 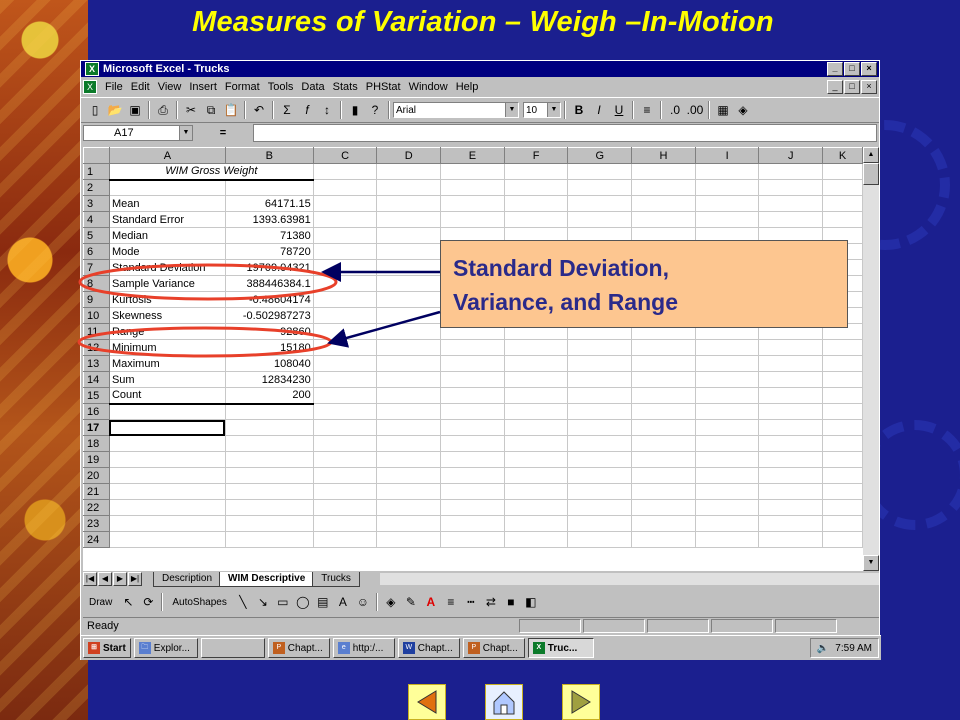 I want to click on column-header: C, so click(x=345, y=155).